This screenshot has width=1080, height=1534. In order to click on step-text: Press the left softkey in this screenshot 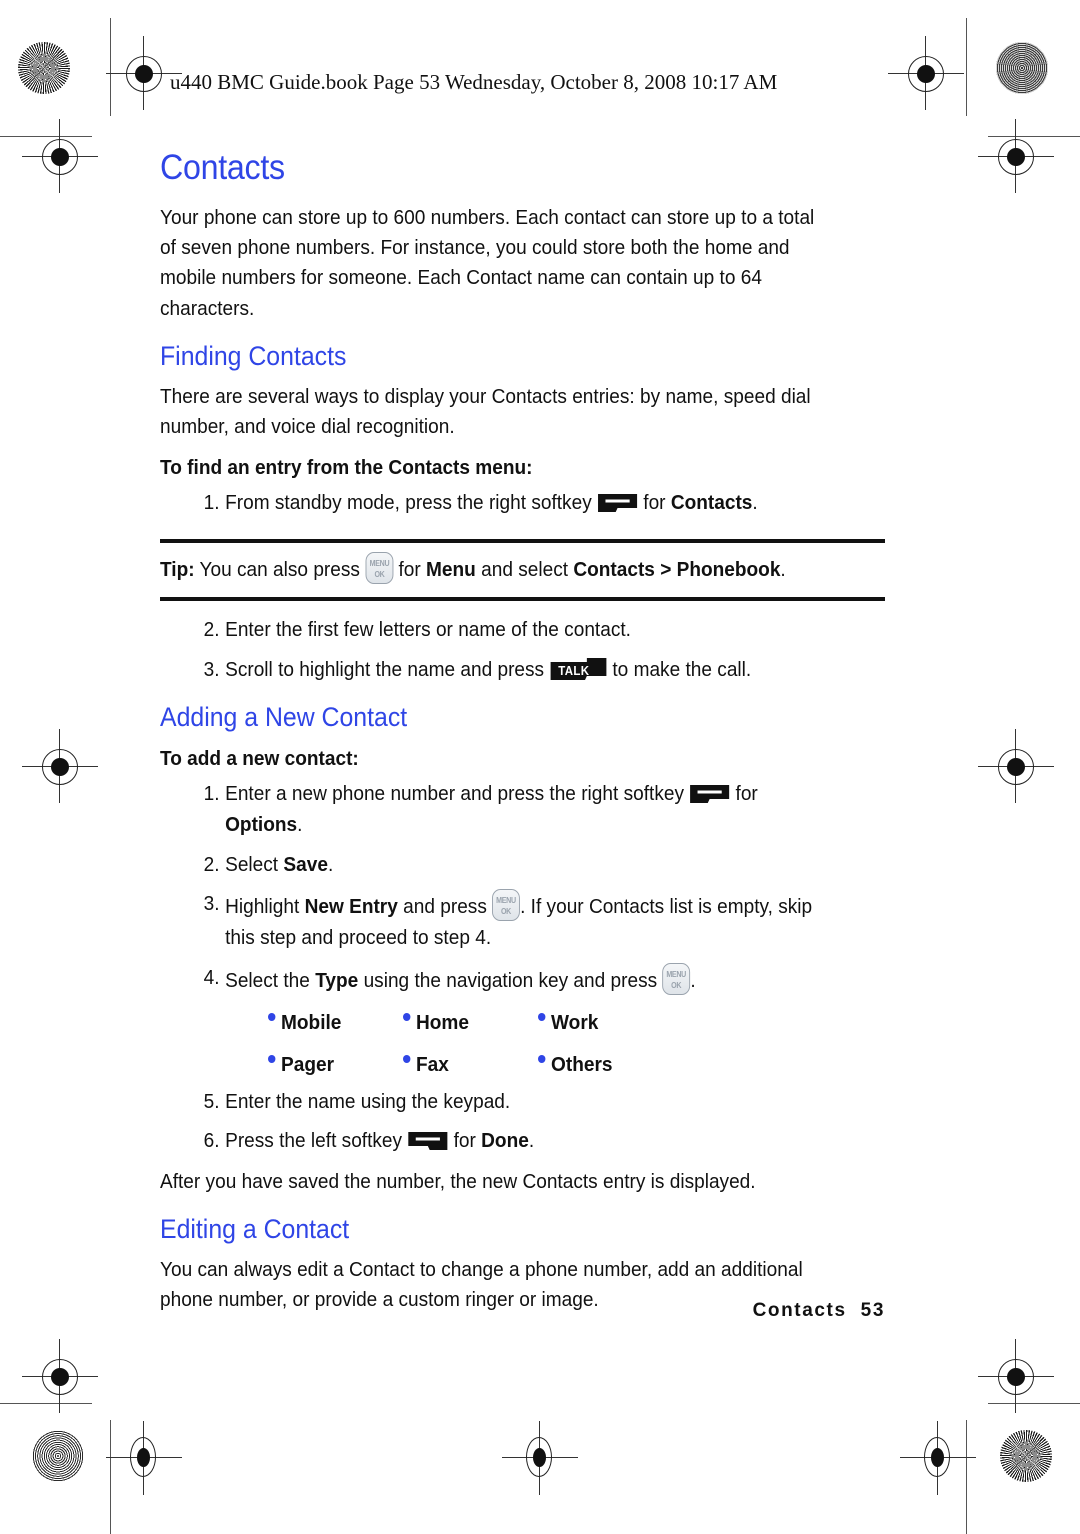, I will do `click(314, 1141)`.